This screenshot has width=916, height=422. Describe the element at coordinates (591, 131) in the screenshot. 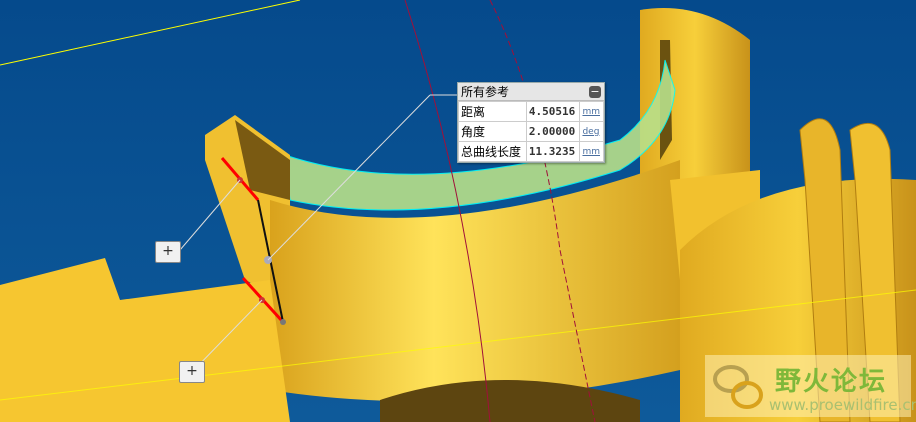

I see `row-unit: deg` at that location.